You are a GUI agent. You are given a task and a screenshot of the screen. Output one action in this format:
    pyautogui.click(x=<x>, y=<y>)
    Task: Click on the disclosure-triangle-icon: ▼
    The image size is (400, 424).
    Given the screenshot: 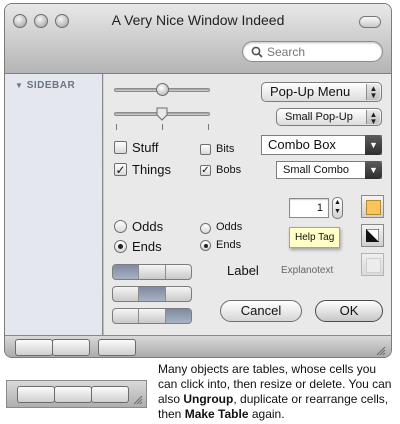 What is the action you would take?
    pyautogui.click(x=19, y=85)
    